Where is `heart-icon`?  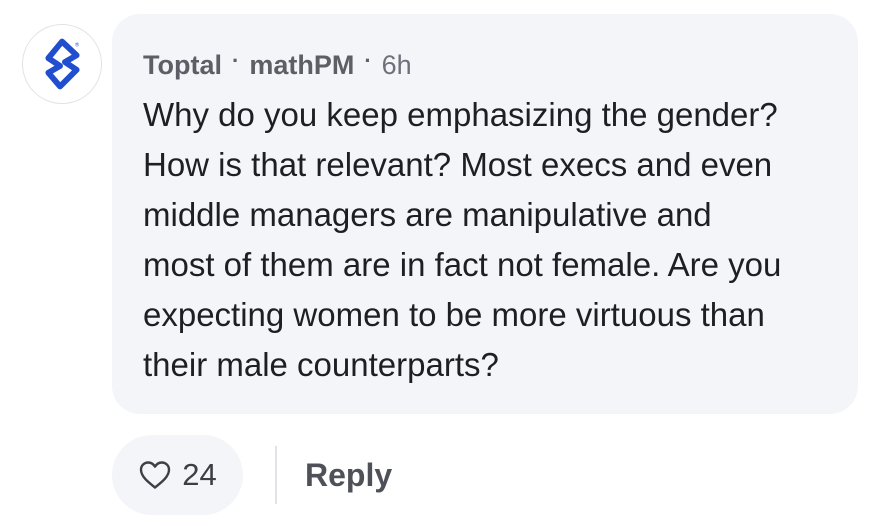 heart-icon is located at coordinates (155, 475).